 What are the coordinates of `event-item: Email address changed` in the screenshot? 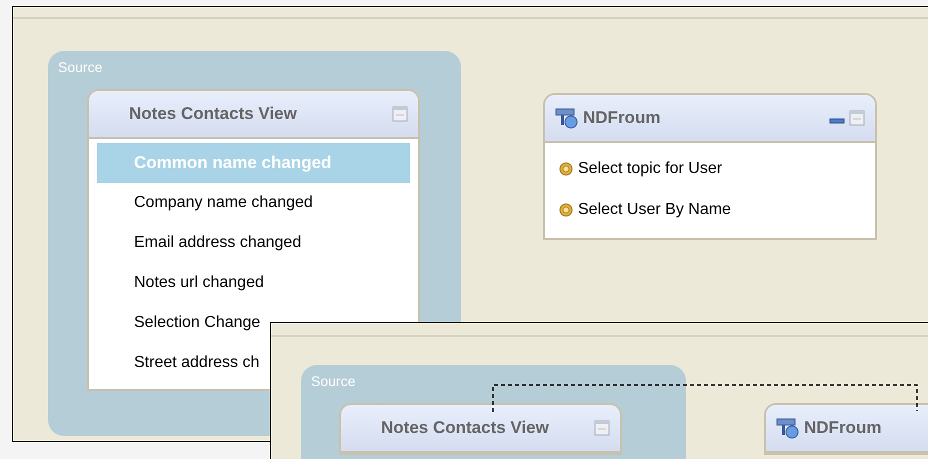 It's located at (199, 243).